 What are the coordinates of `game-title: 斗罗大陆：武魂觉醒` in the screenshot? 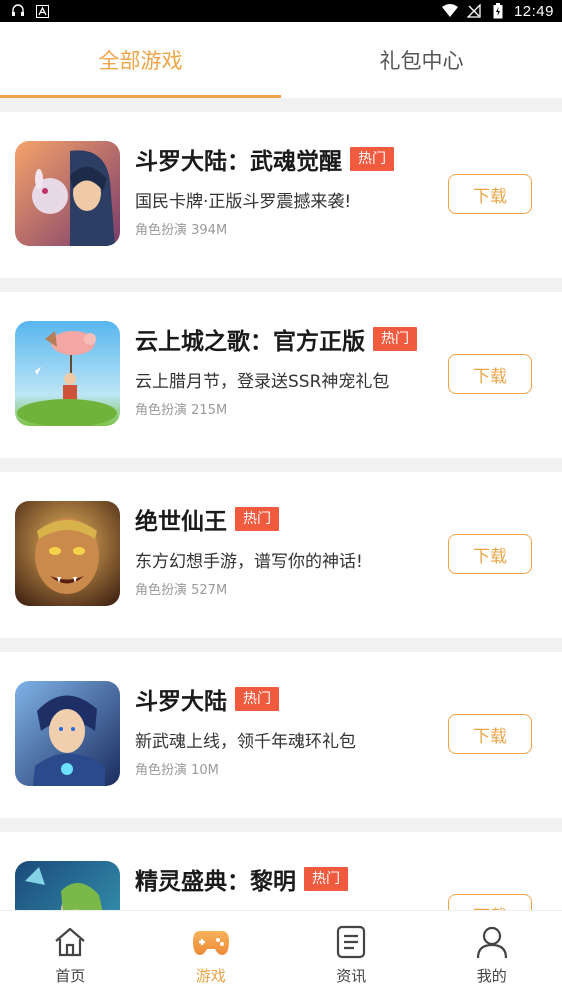 It's located at (238, 162).